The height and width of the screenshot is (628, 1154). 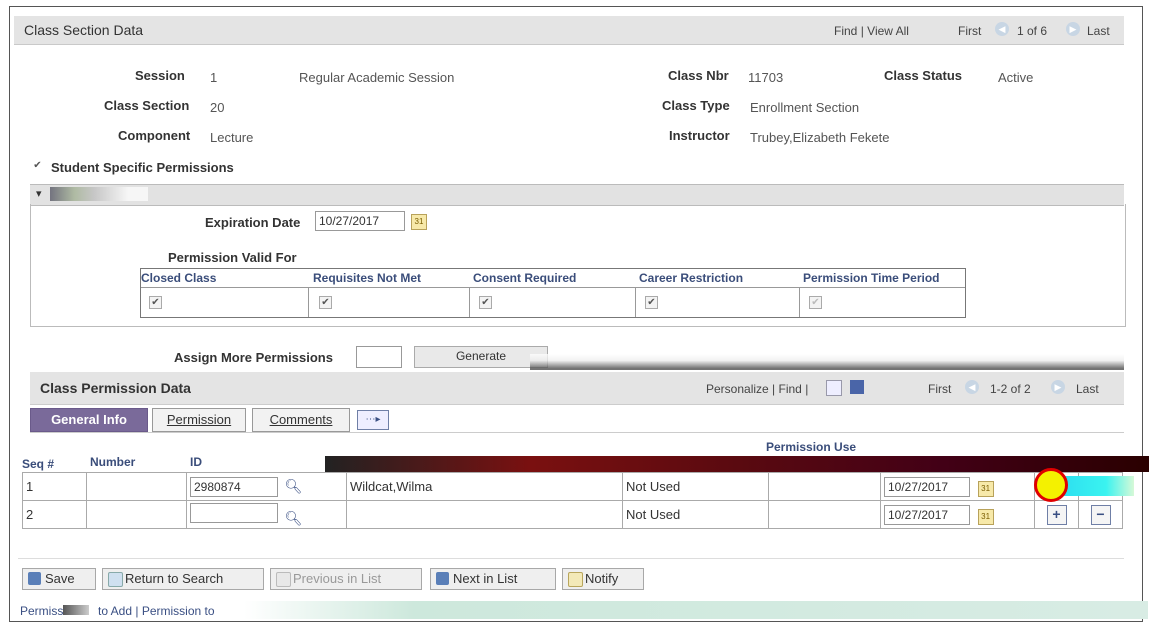 I want to click on render-artifact-strip, so click(x=1099, y=486).